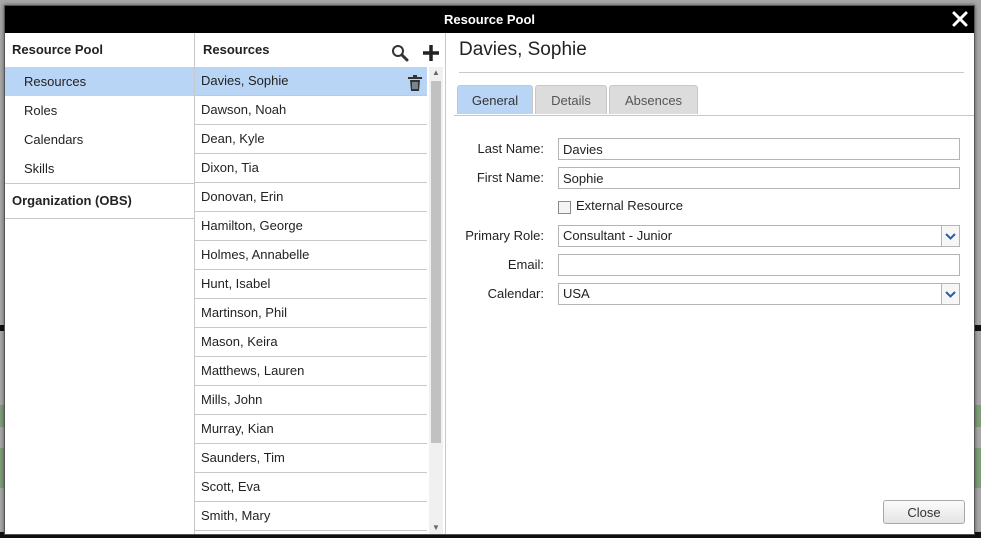 This screenshot has width=981, height=538. I want to click on list-item: Davies, Sophie, so click(311, 81).